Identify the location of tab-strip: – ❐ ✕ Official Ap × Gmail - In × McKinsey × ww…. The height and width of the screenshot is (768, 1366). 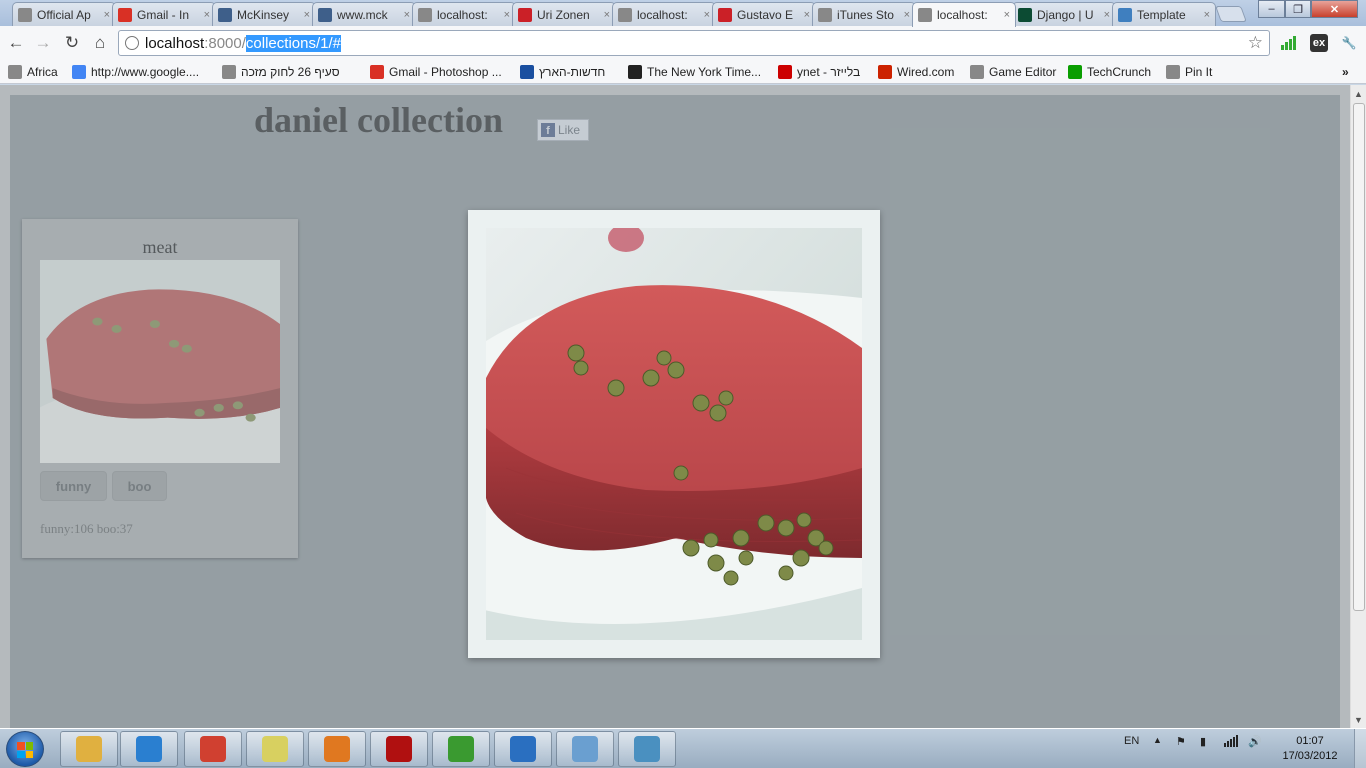
(683, 13).